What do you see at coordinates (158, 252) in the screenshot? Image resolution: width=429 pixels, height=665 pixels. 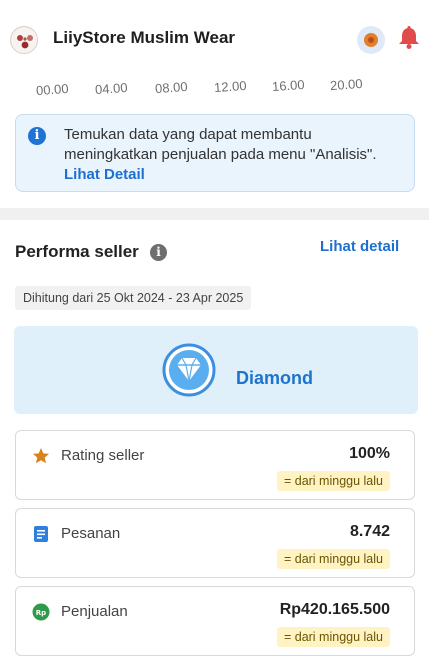 I see `performance-info-icon: i` at bounding box center [158, 252].